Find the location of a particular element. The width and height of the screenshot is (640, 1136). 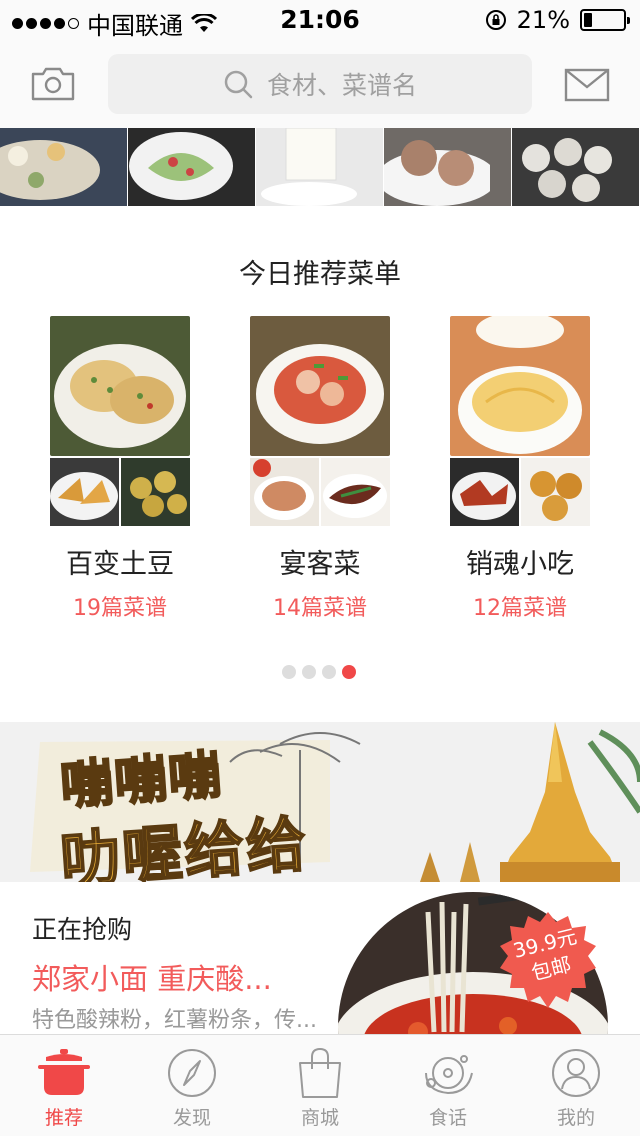

promo-banner: 嘣嘣嘣 叻喔给给 is located at coordinates (320, 802).